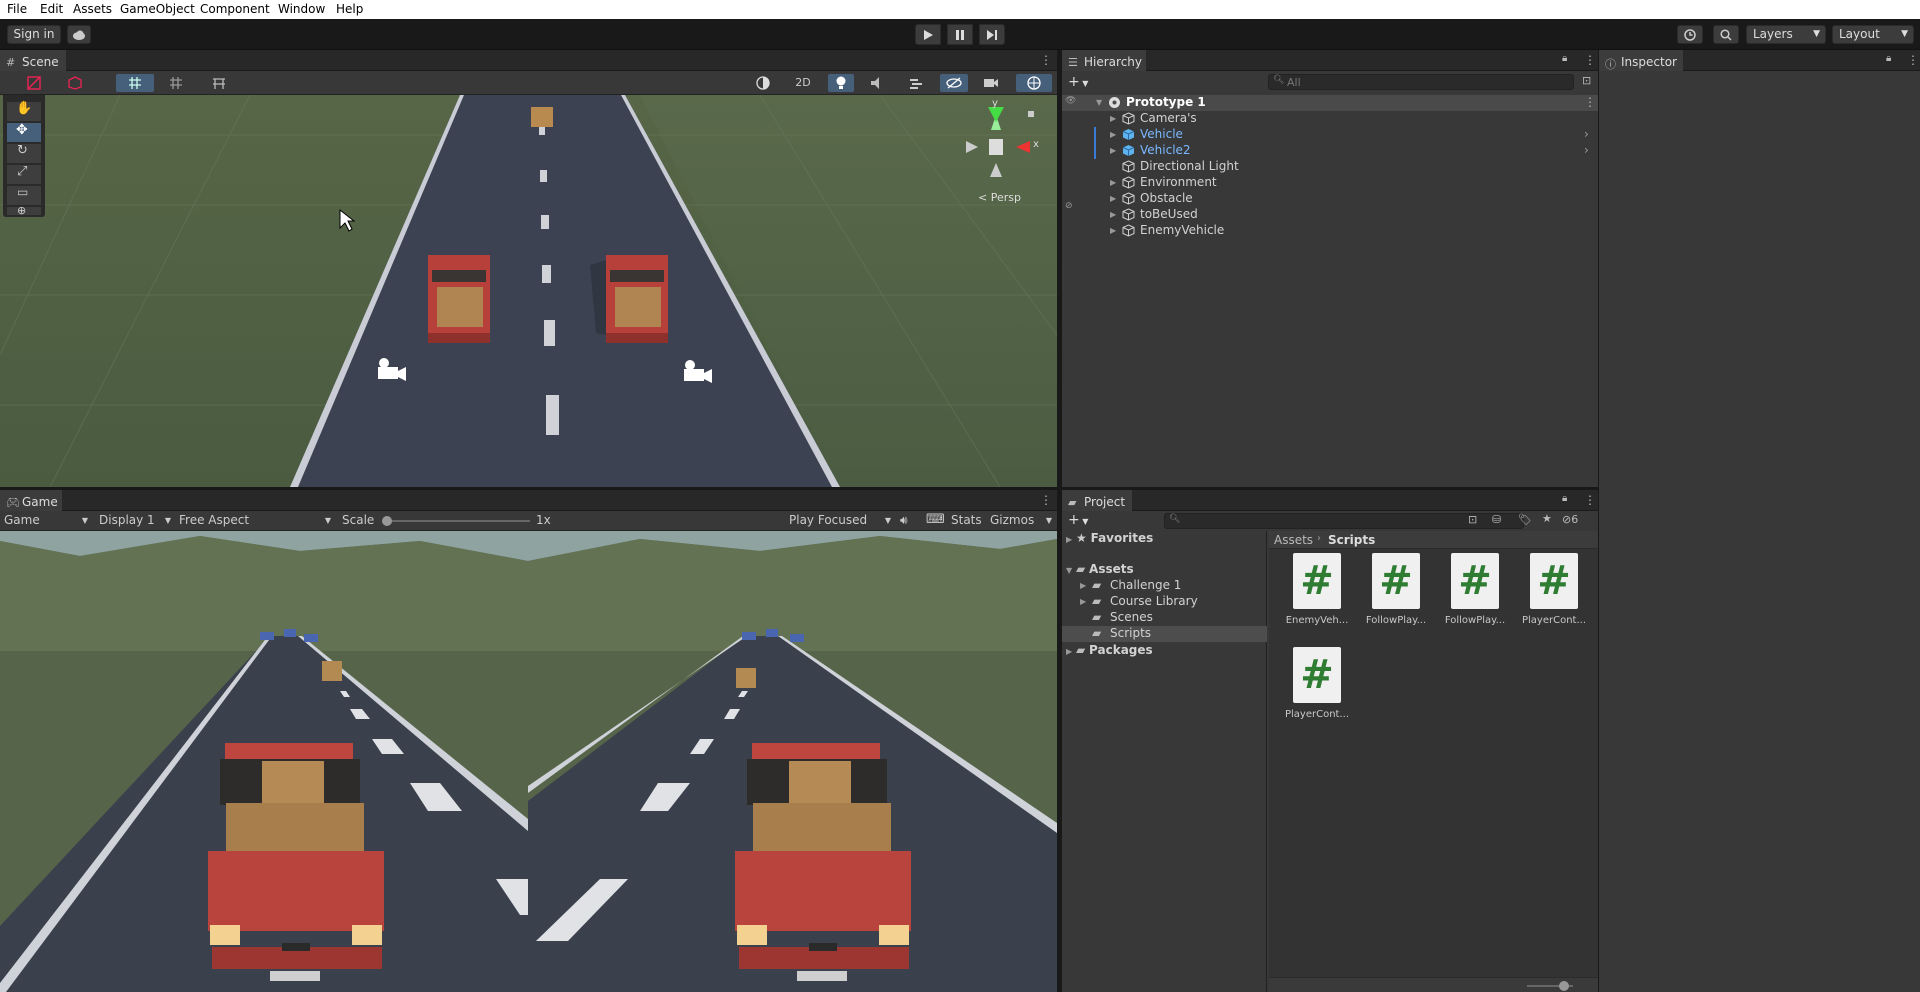  What do you see at coordinates (1164, 618) in the screenshot?
I see `folder-item-scenes: ▰ Scenes` at bounding box center [1164, 618].